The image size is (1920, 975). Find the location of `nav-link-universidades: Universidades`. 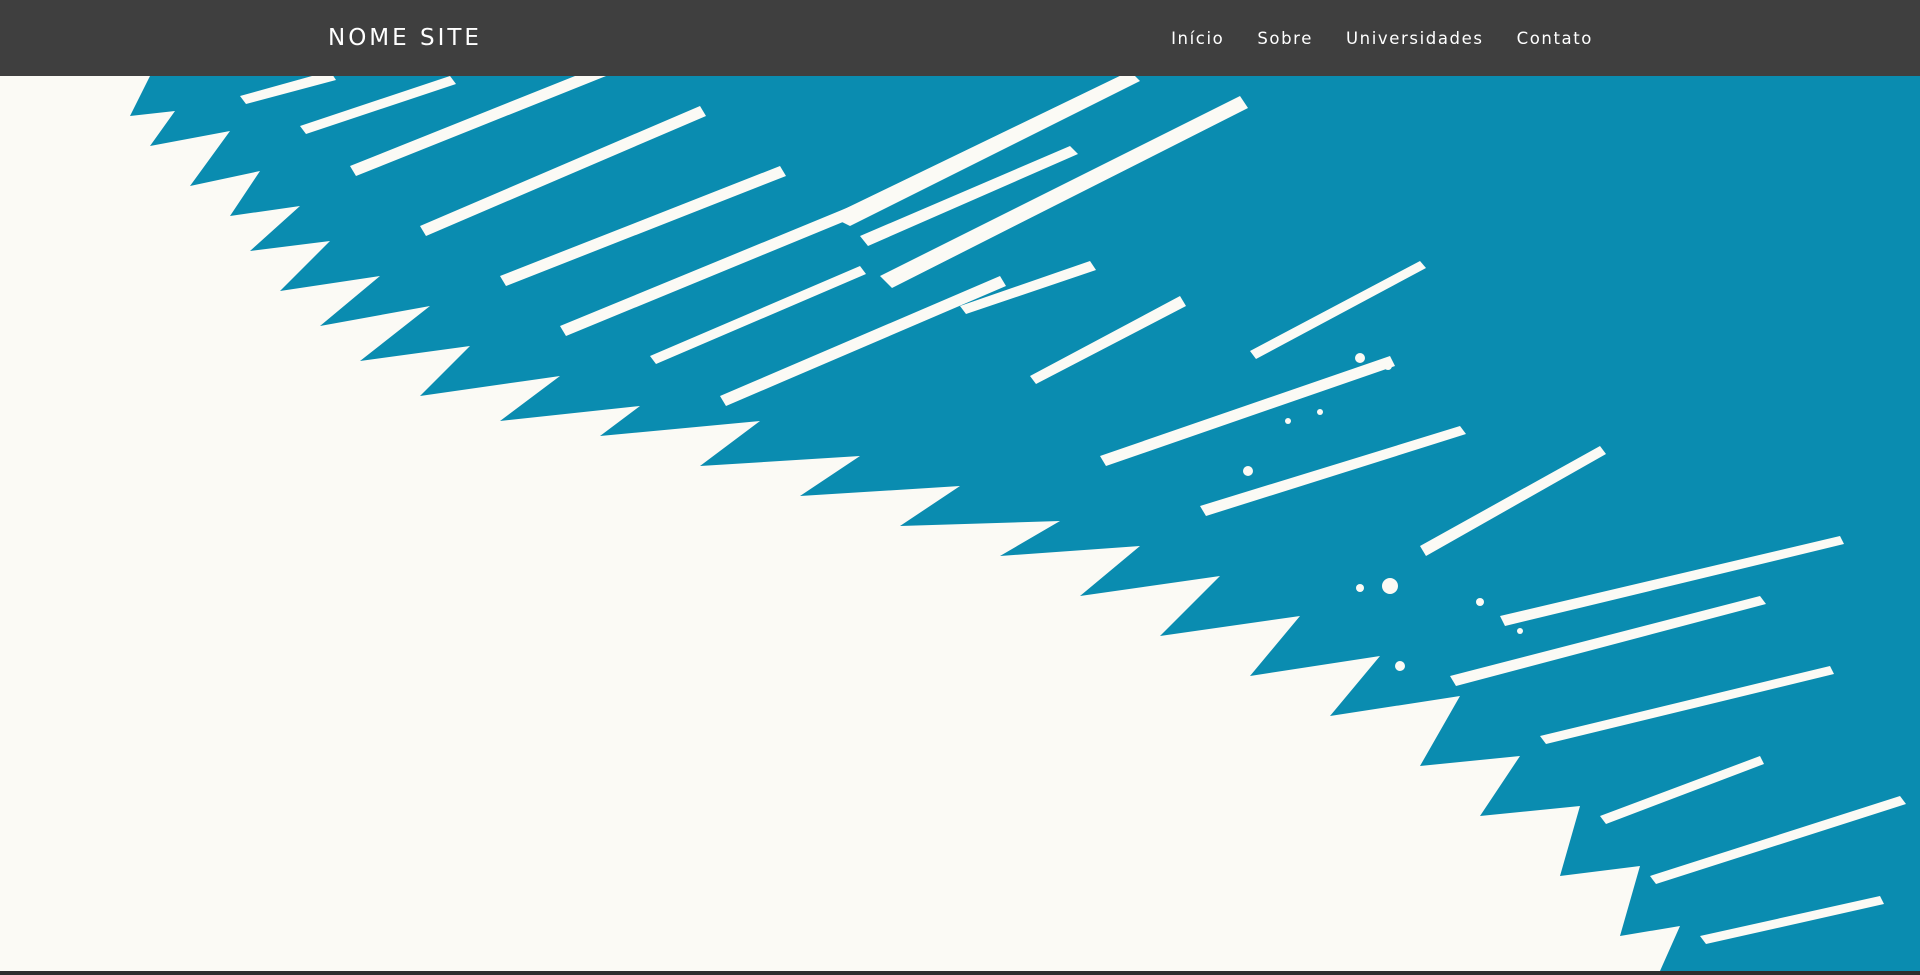

nav-link-universidades: Universidades is located at coordinates (1415, 38).